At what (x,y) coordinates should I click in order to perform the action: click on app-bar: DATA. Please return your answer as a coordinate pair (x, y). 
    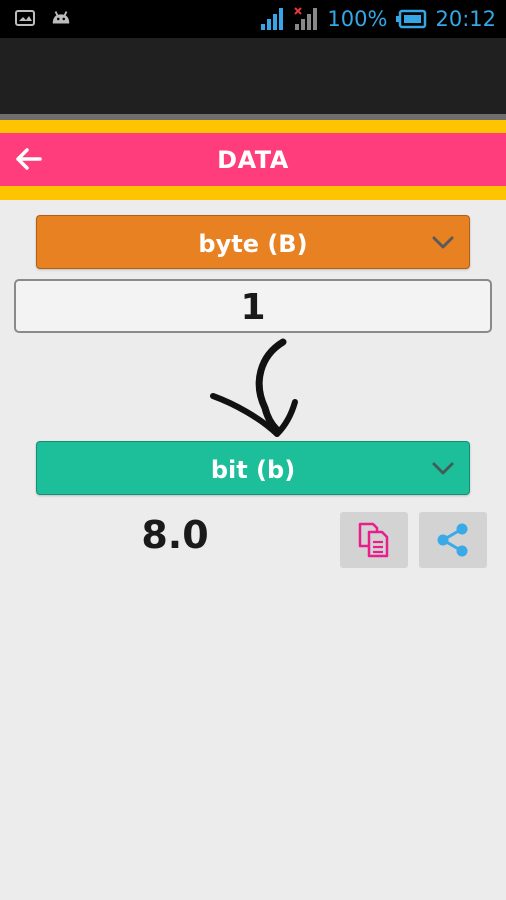
    Looking at the image, I should click on (253, 159).